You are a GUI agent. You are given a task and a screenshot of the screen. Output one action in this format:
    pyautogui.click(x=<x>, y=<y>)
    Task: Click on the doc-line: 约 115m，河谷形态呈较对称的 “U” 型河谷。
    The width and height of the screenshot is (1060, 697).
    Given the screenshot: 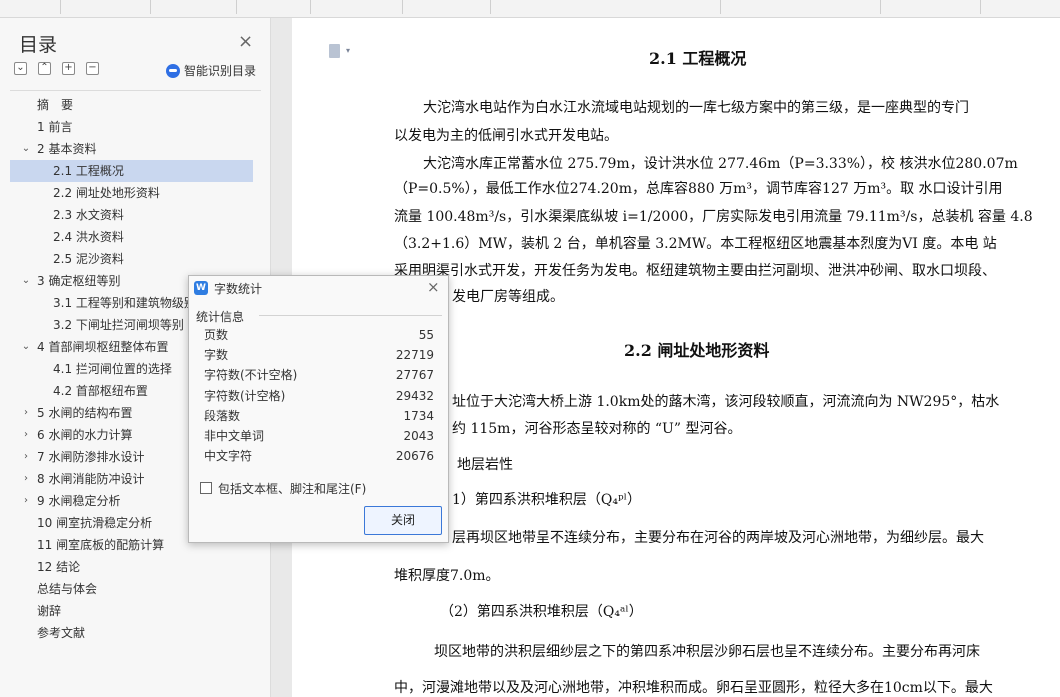 What is the action you would take?
    pyautogui.click(x=597, y=429)
    